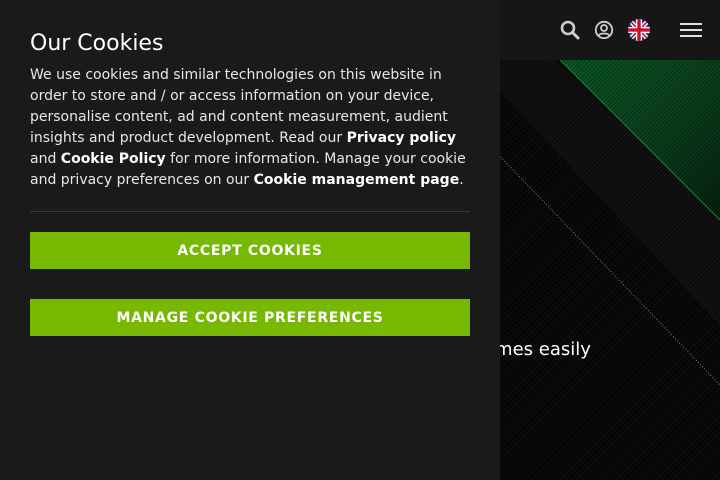  What do you see at coordinates (691, 30) in the screenshot?
I see `hamburger-menu-icon` at bounding box center [691, 30].